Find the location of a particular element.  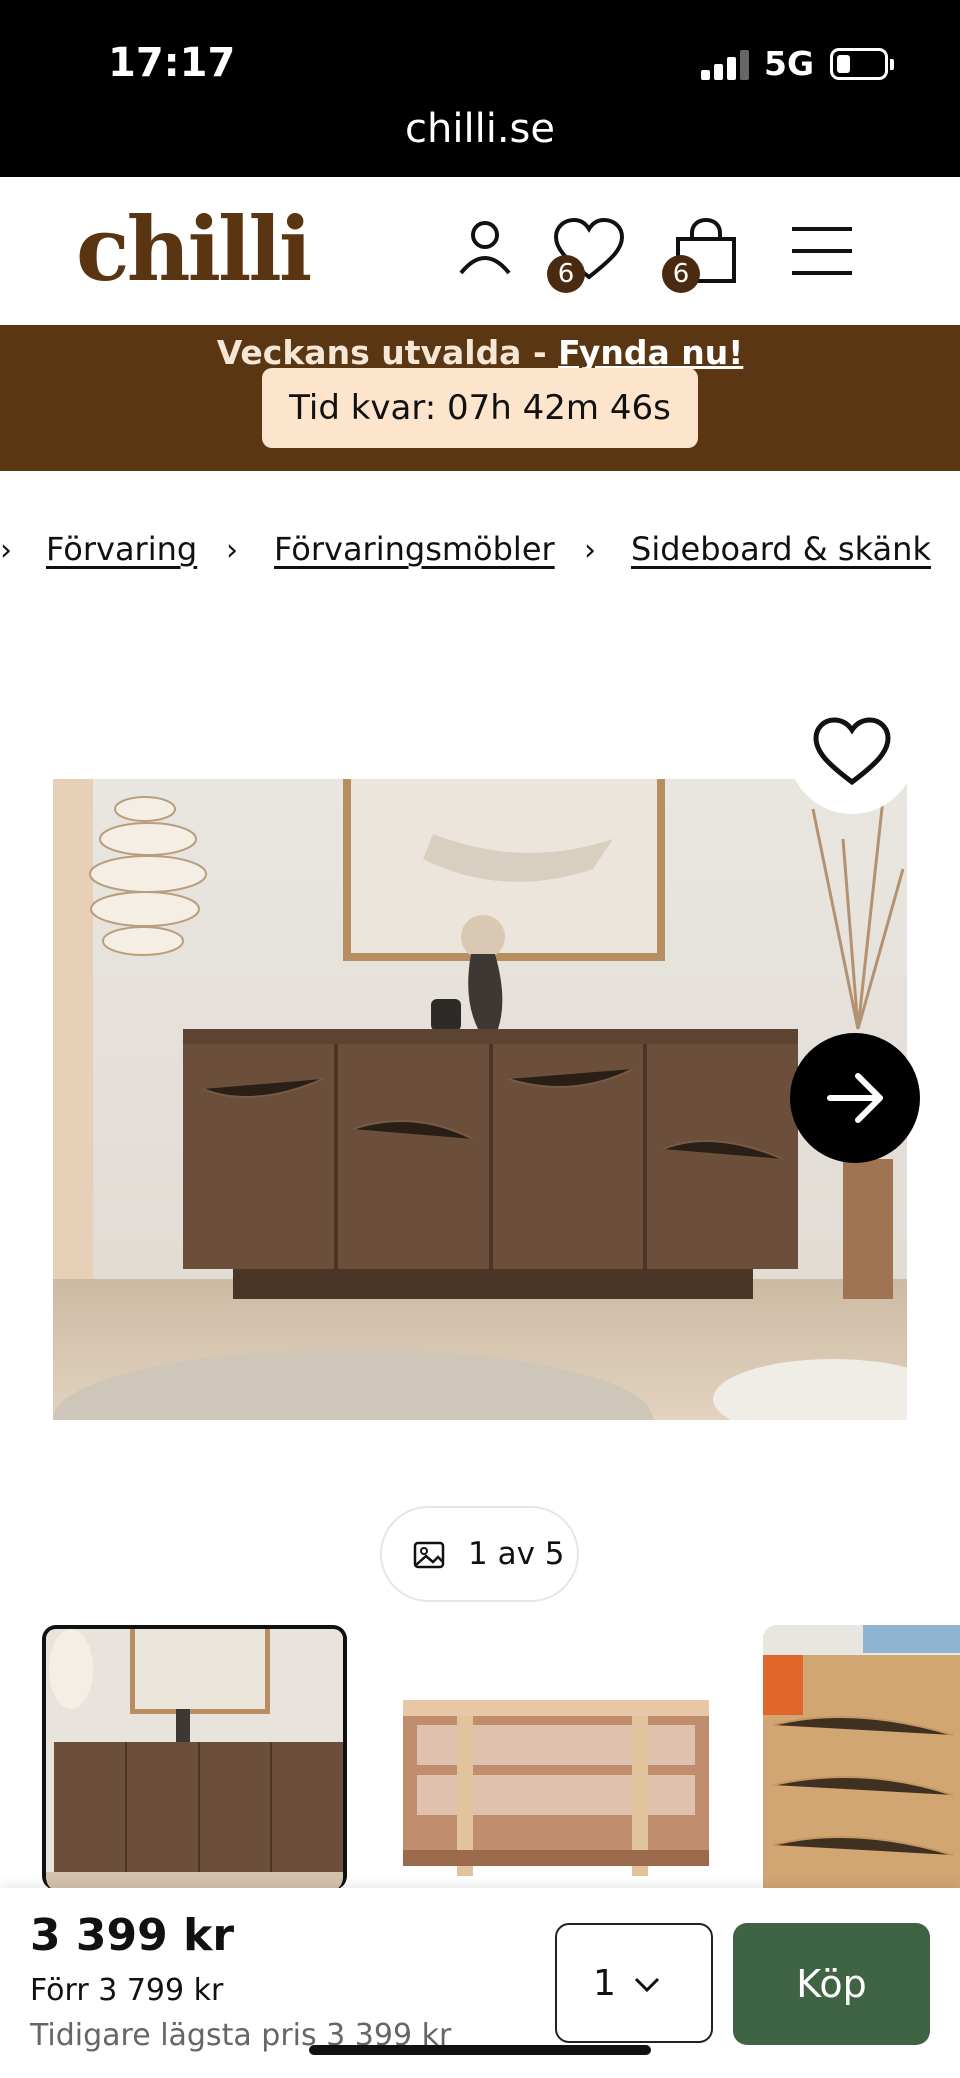

breadcrumb-item-forvaringsmobler: Förvaringsmöbler is located at coordinates (414, 549).